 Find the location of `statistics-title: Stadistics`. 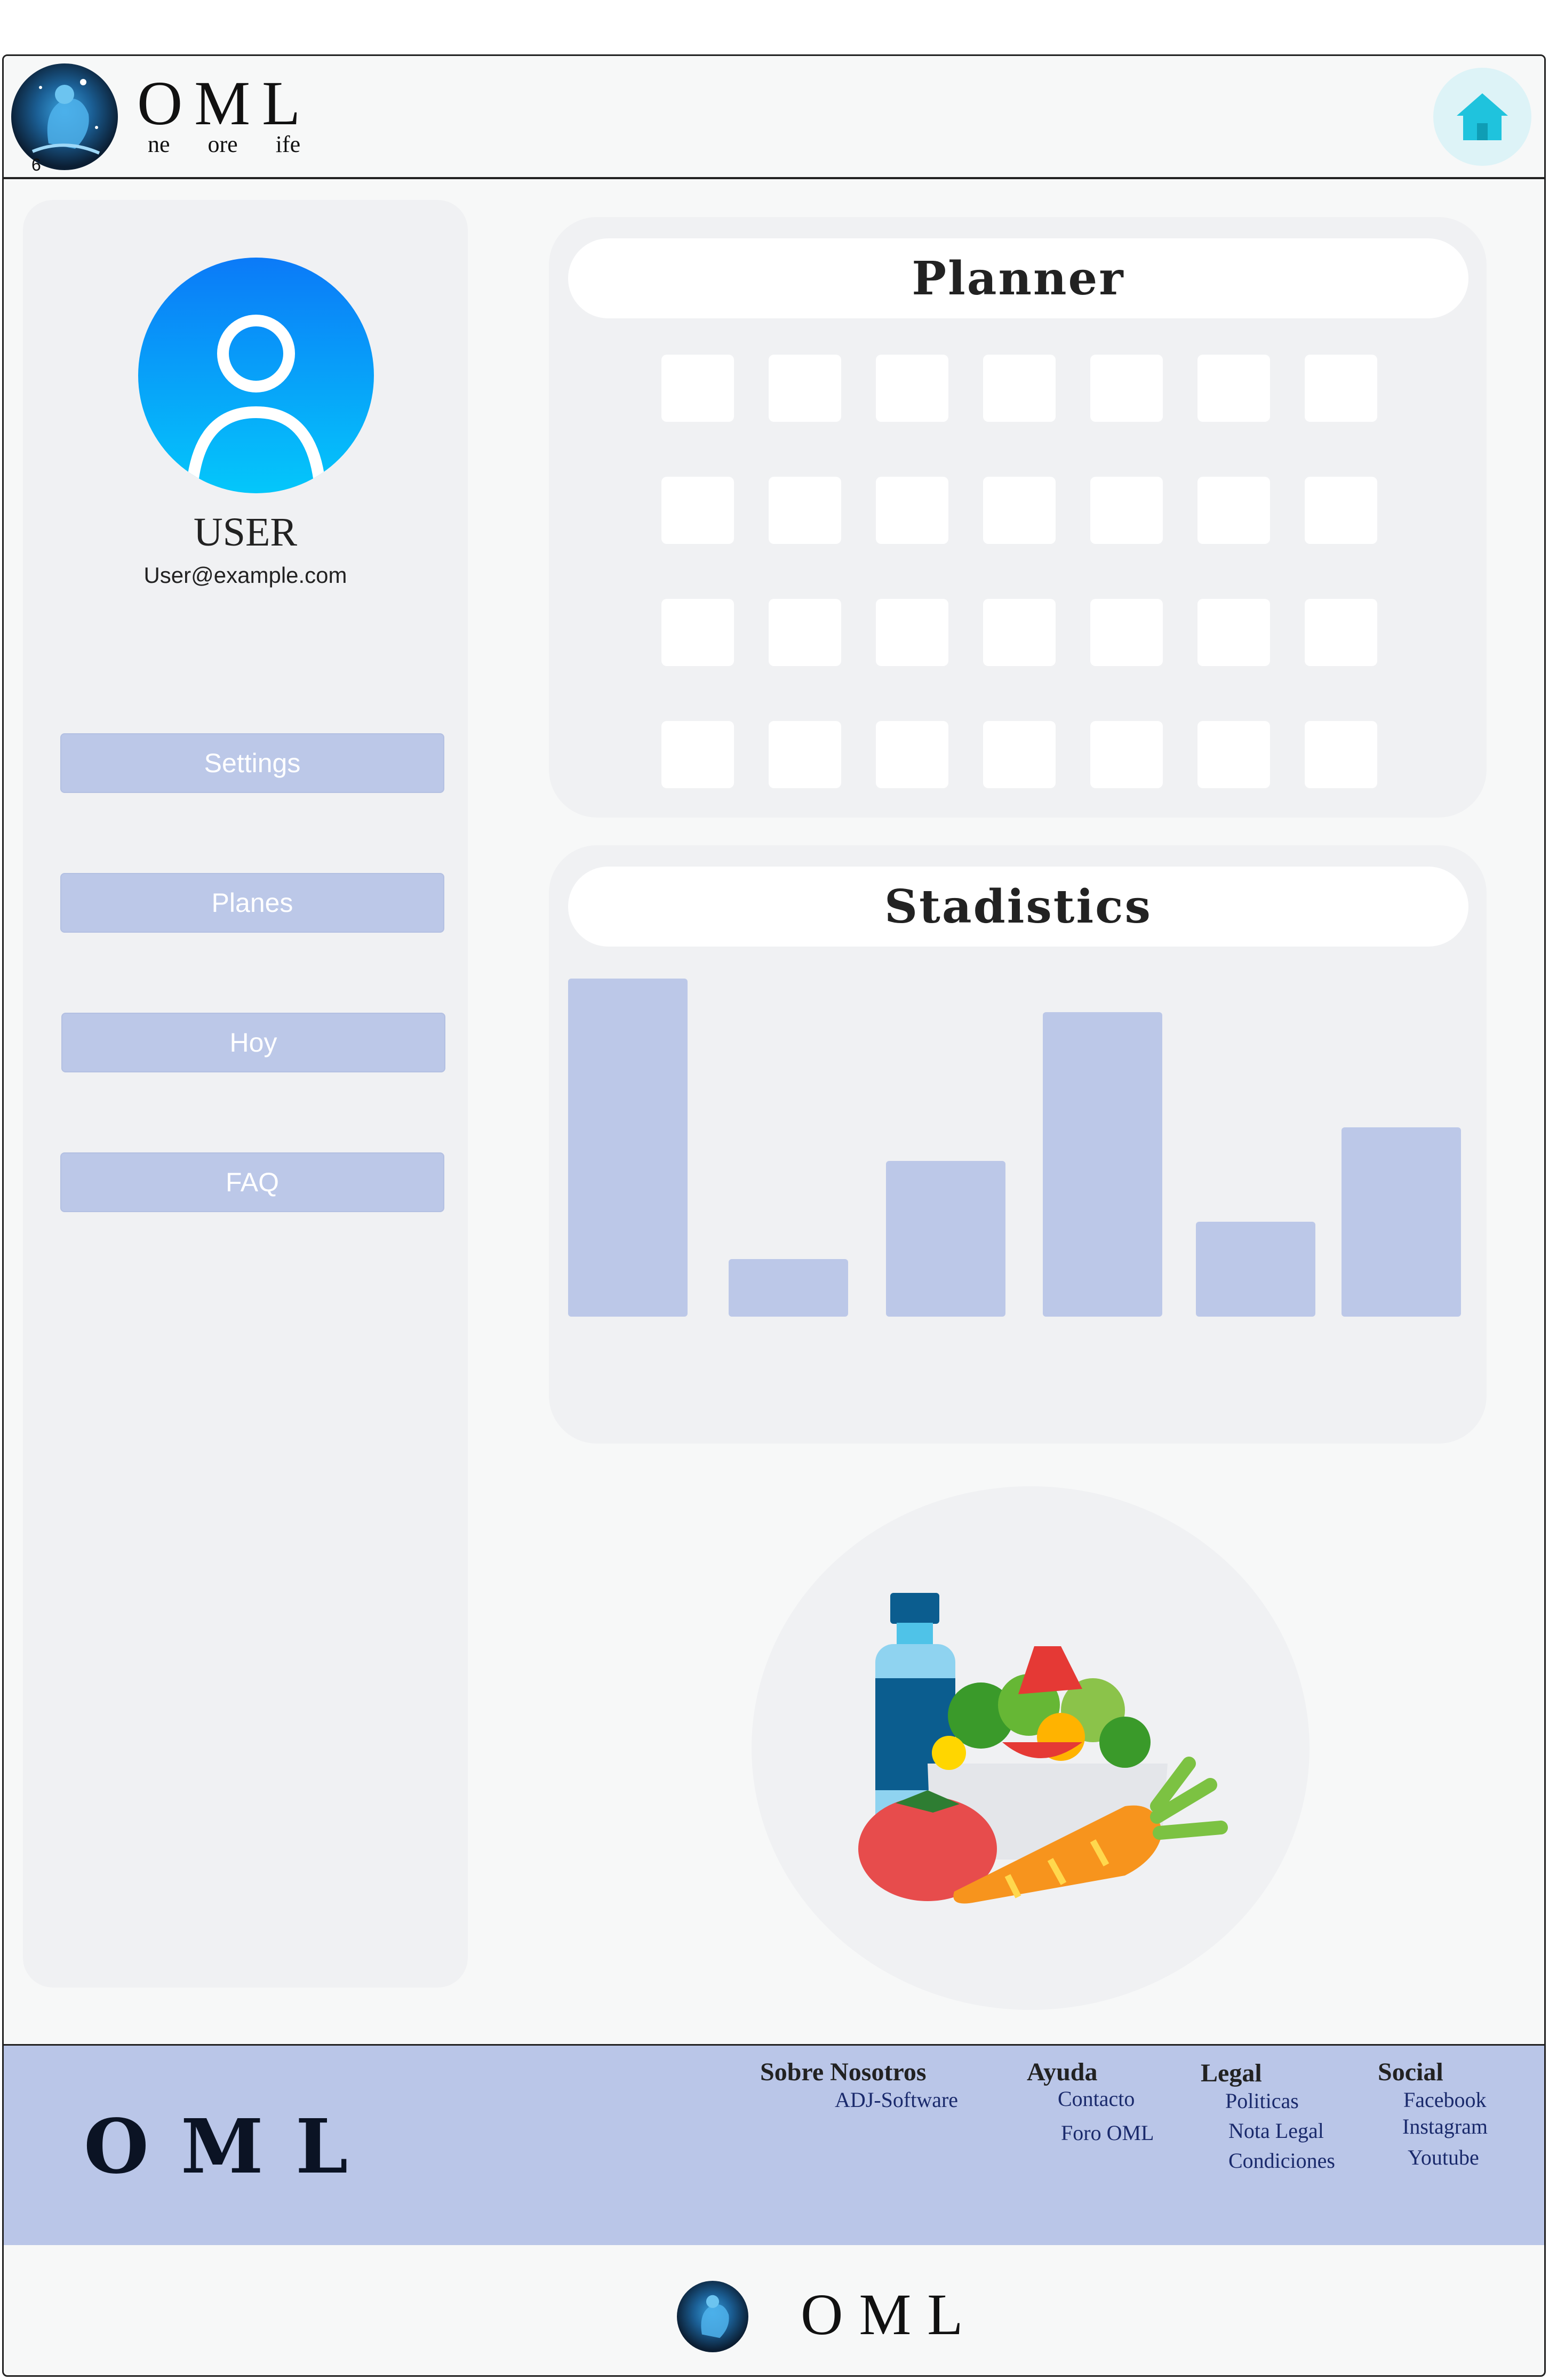

statistics-title: Stadistics is located at coordinates (1018, 907).